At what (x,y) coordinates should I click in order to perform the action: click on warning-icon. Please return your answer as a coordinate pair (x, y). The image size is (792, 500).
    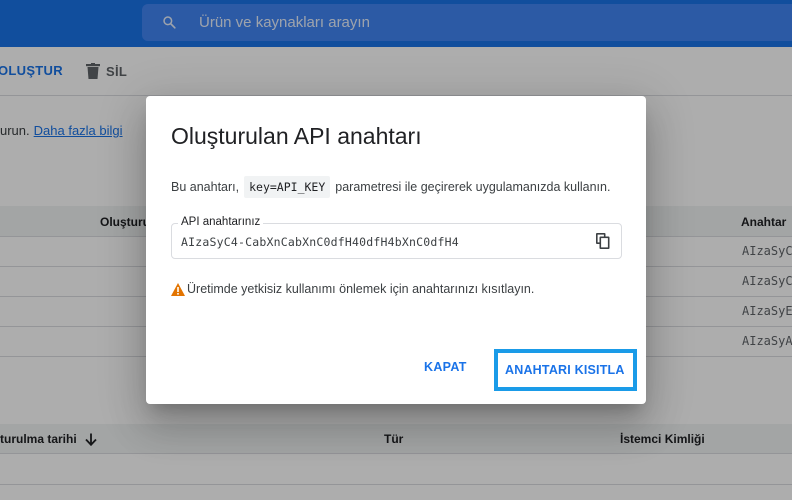
    Looking at the image, I should click on (178, 289).